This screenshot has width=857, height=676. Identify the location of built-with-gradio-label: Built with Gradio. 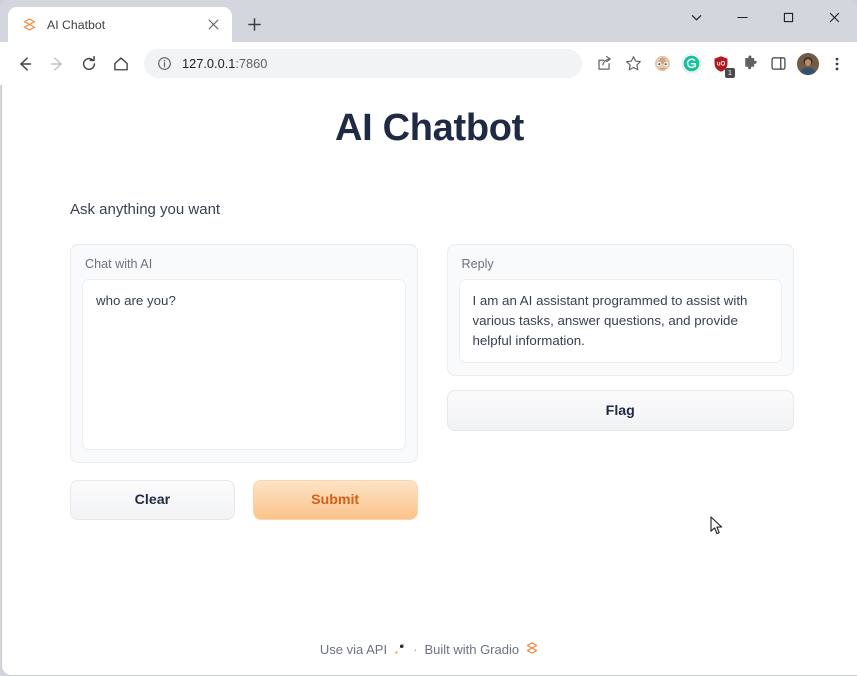
(472, 649).